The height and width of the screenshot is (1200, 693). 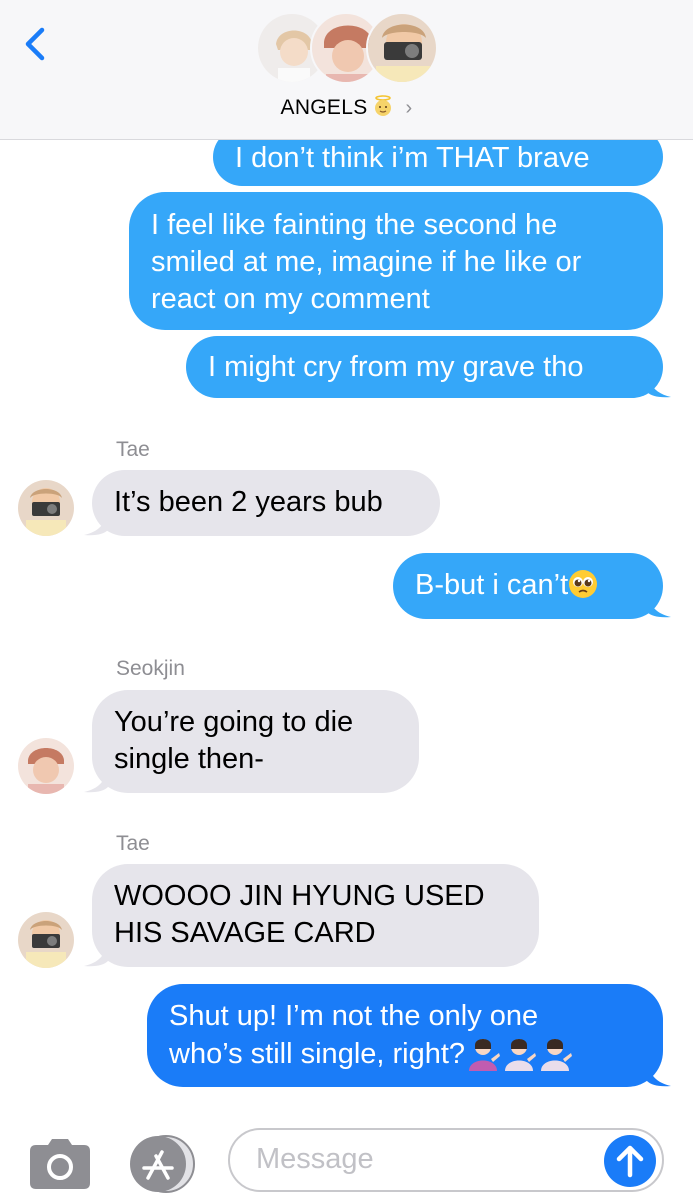 What do you see at coordinates (317, 1054) in the screenshot?
I see `message-line: who’s still single, right?` at bounding box center [317, 1054].